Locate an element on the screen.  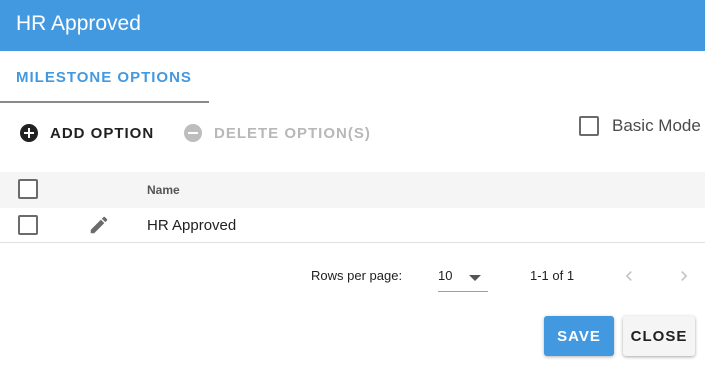
basic-mode-toggle: Basic Mode is located at coordinates (640, 126).